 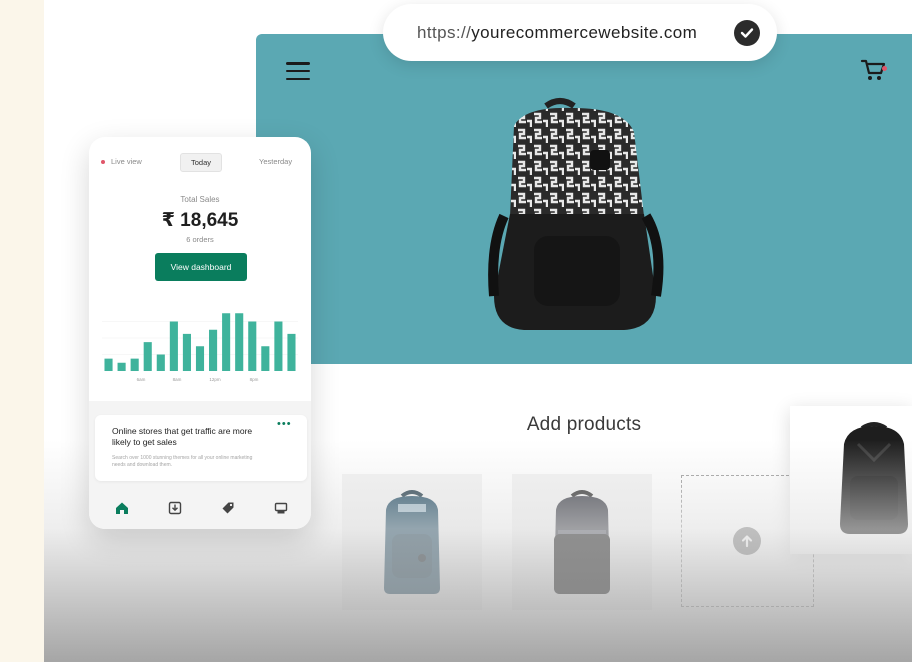 I want to click on sales-bar-chart: 6am 8am 12pm 8pm, so click(x=200, y=347).